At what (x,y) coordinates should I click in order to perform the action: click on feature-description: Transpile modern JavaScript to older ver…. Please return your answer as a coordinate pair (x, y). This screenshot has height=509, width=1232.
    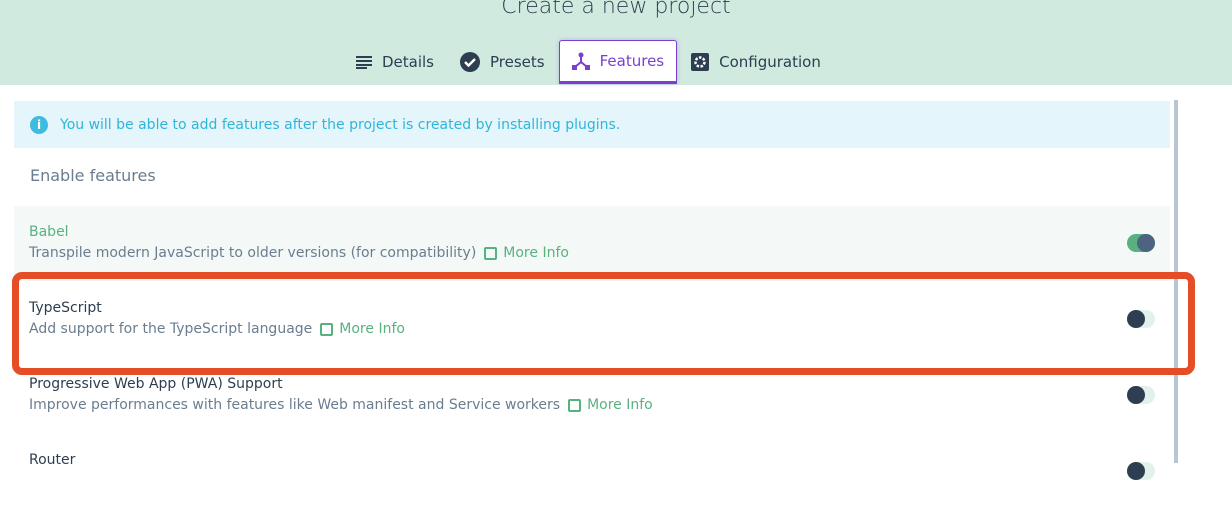
    Looking at the image, I should click on (253, 253).